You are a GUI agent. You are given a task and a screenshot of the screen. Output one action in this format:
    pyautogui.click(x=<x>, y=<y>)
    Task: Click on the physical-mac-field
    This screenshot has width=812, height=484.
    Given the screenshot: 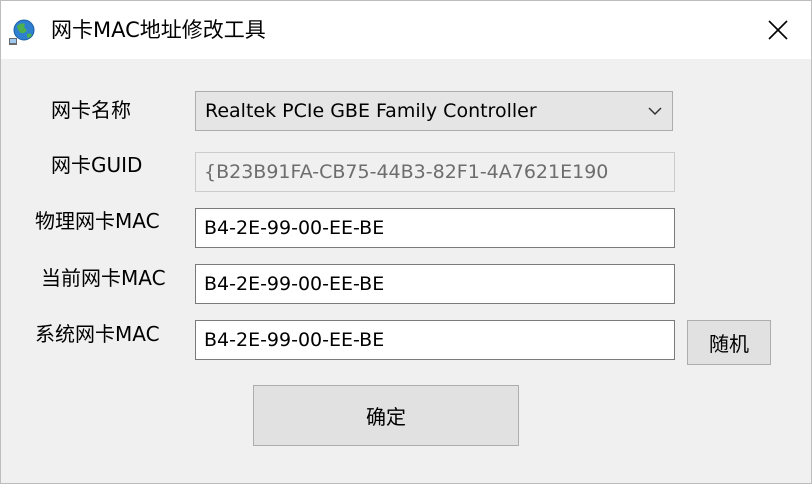 What is the action you would take?
    pyautogui.click(x=435, y=228)
    